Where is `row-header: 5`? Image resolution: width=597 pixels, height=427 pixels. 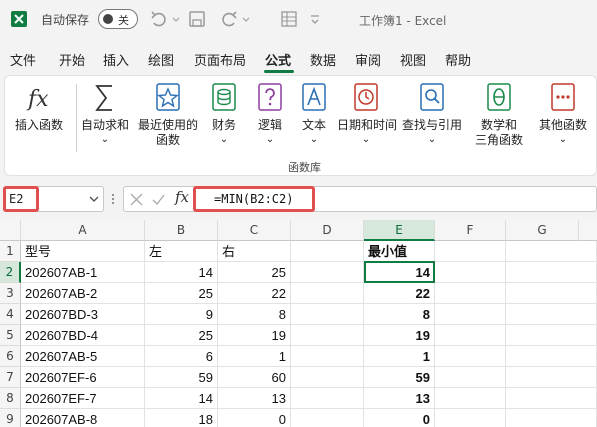 row-header: 5 is located at coordinates (10, 335).